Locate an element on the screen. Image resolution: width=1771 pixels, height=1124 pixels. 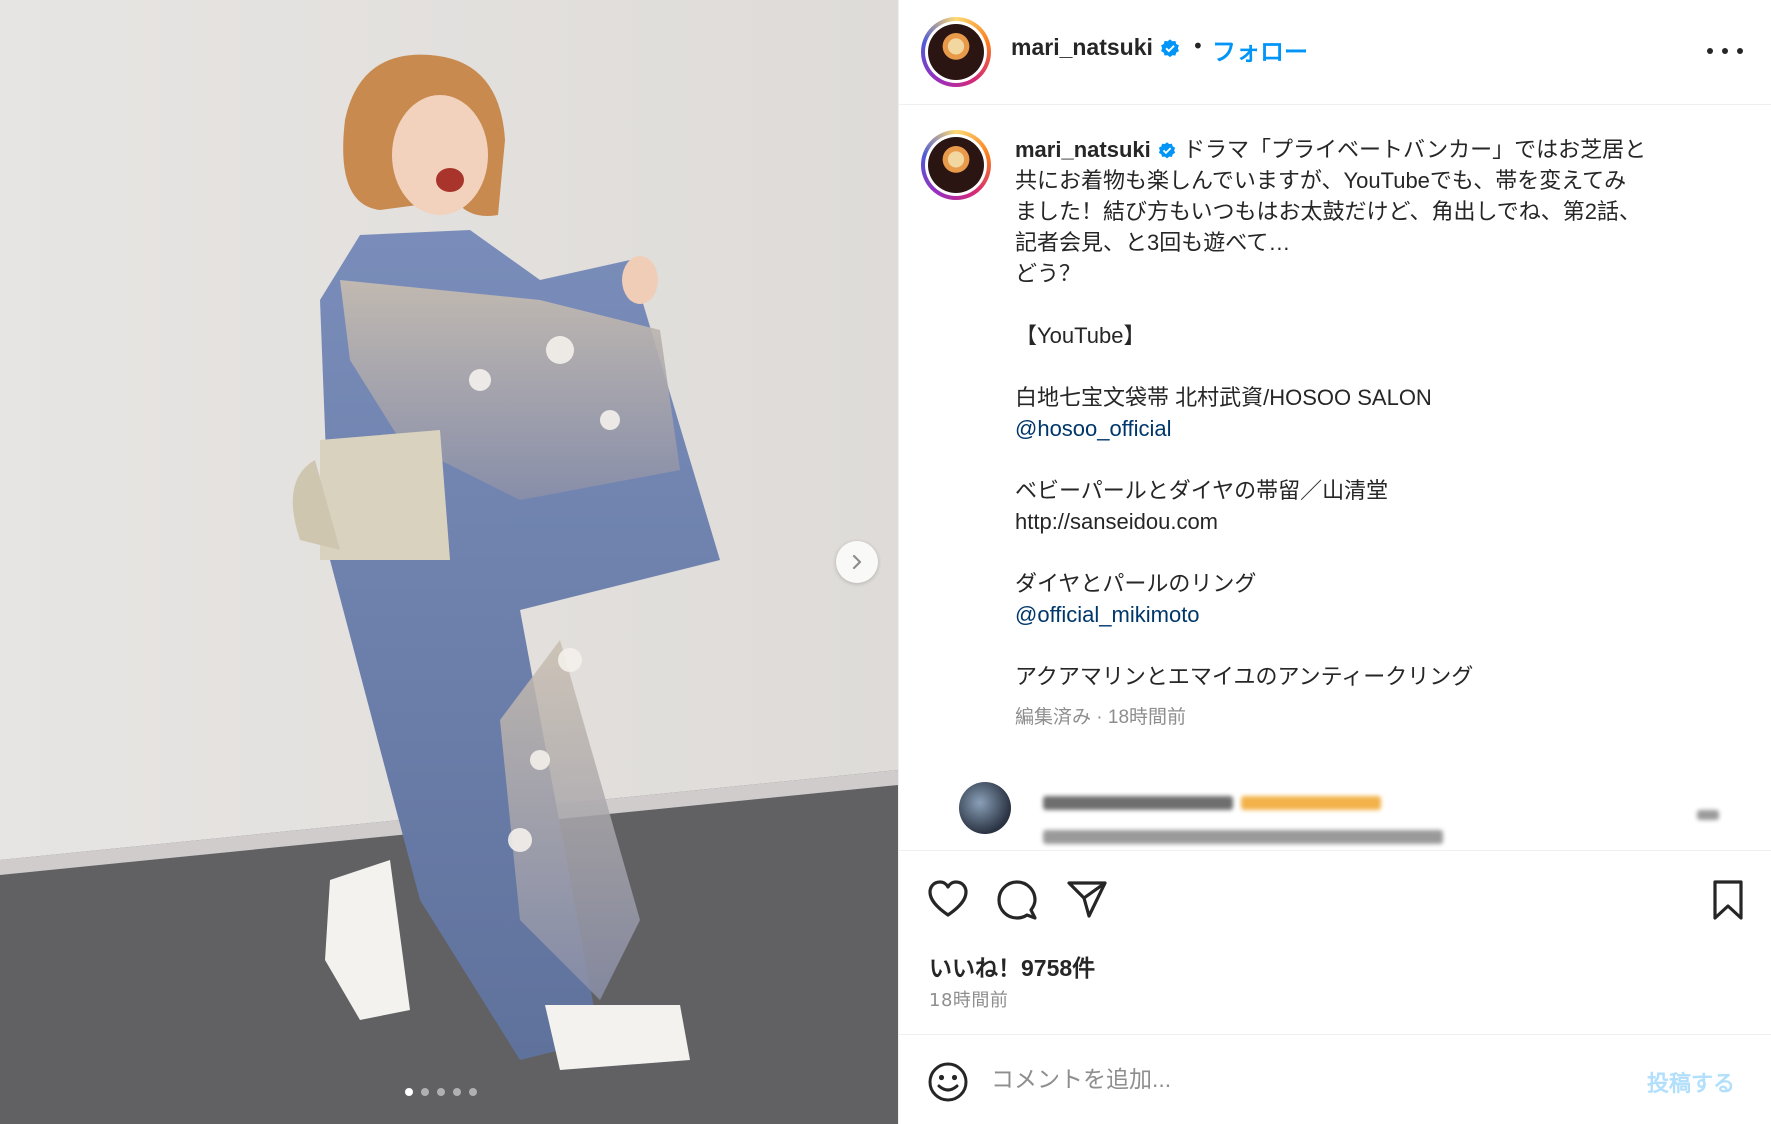
heart-icon is located at coordinates (948, 898).